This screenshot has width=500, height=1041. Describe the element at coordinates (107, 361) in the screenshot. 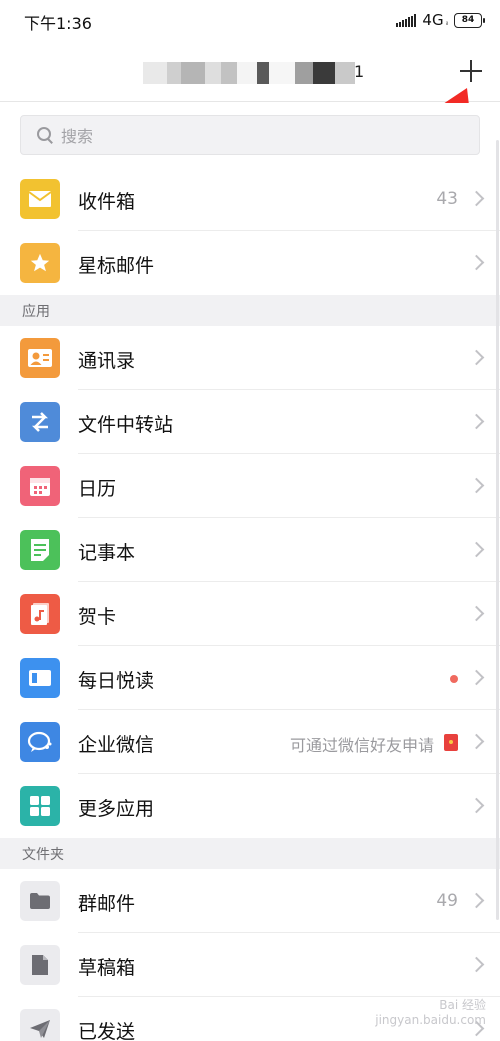

I see `list-item-label: 通讯录` at that location.